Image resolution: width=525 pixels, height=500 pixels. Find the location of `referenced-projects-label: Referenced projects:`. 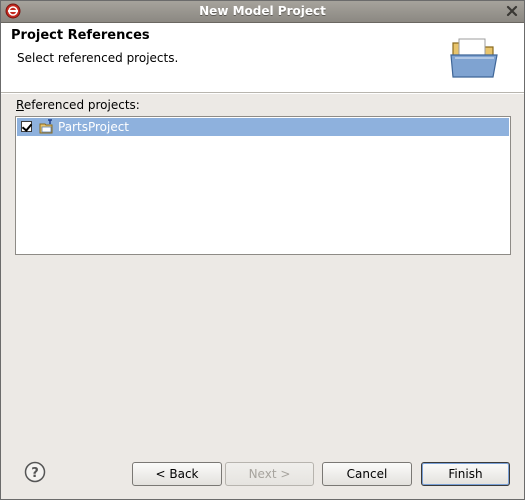

referenced-projects-label: Referenced projects: is located at coordinates (78, 105).